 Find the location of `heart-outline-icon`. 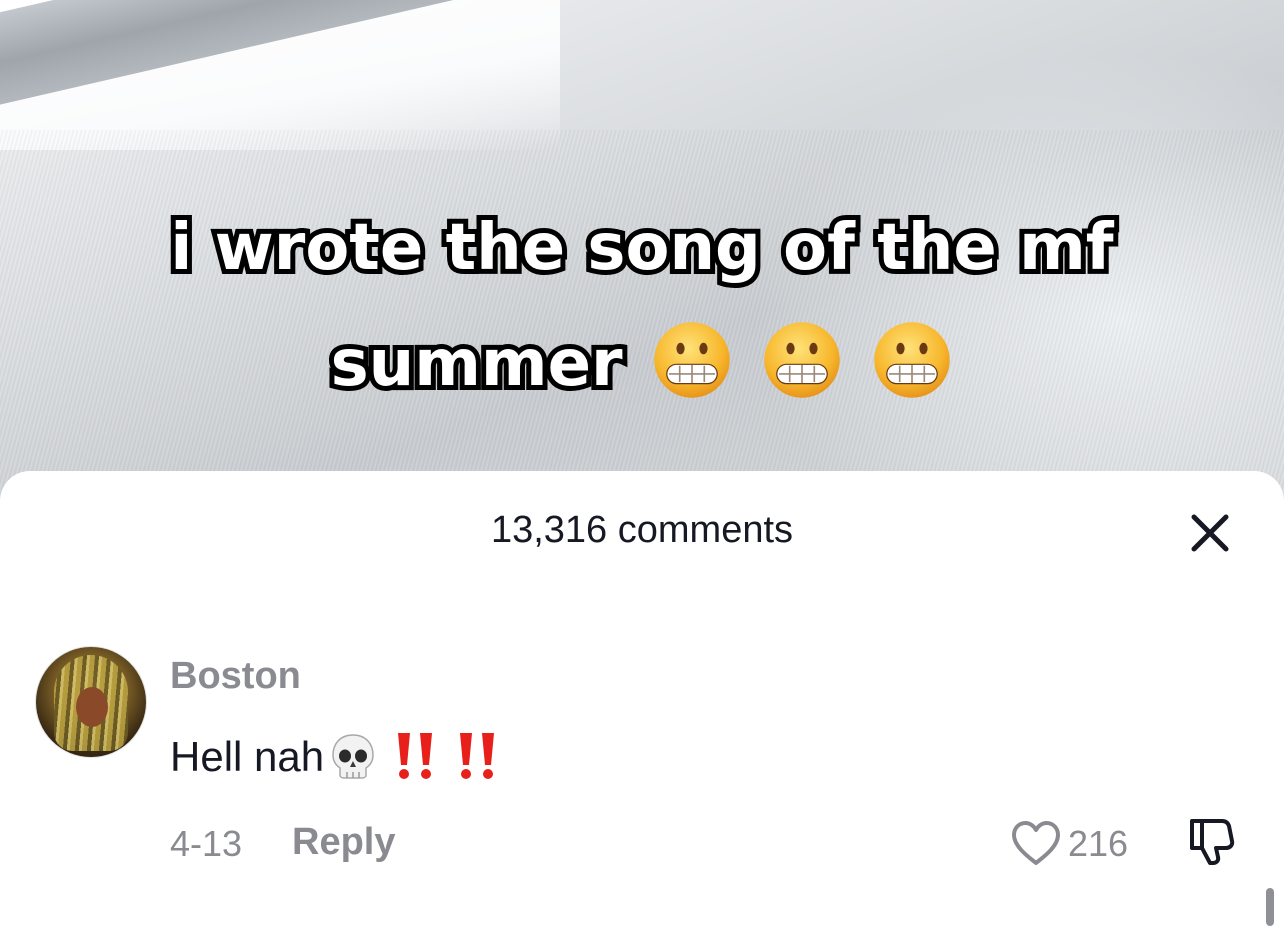

heart-outline-icon is located at coordinates (1036, 843).